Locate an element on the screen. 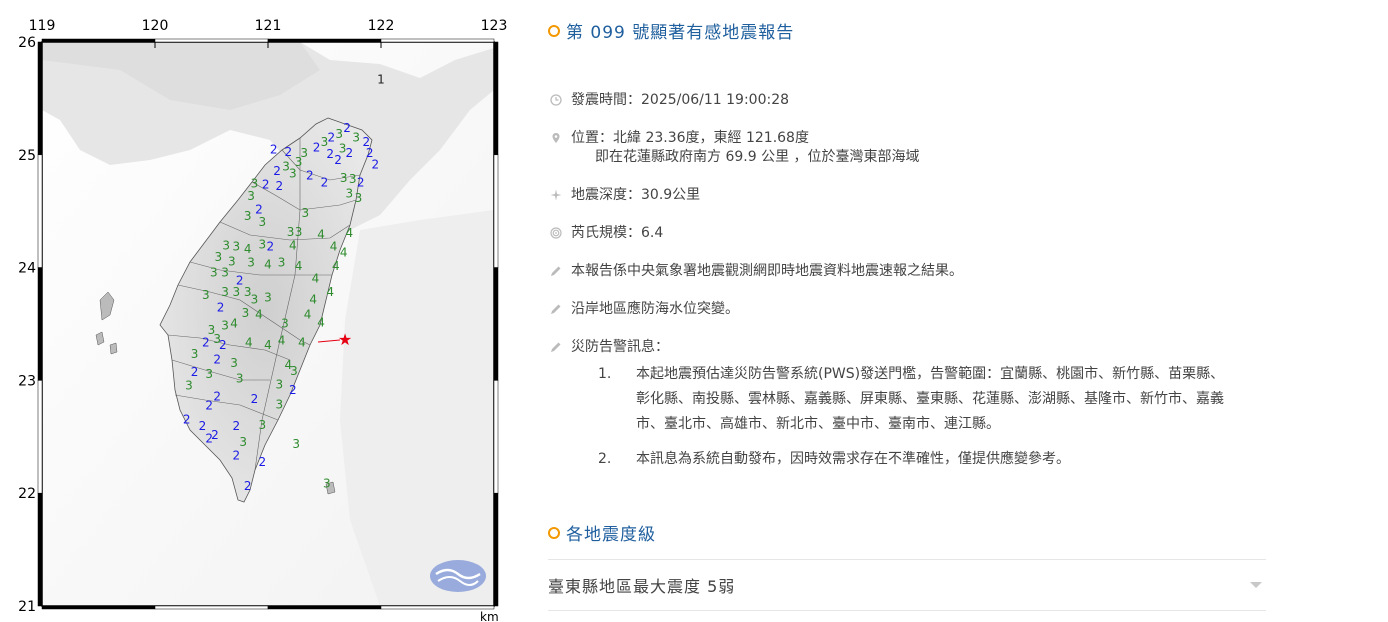 The image size is (1388, 622). note-text-2: 沿岸地區應防海水位突變。 is located at coordinates (655, 309).